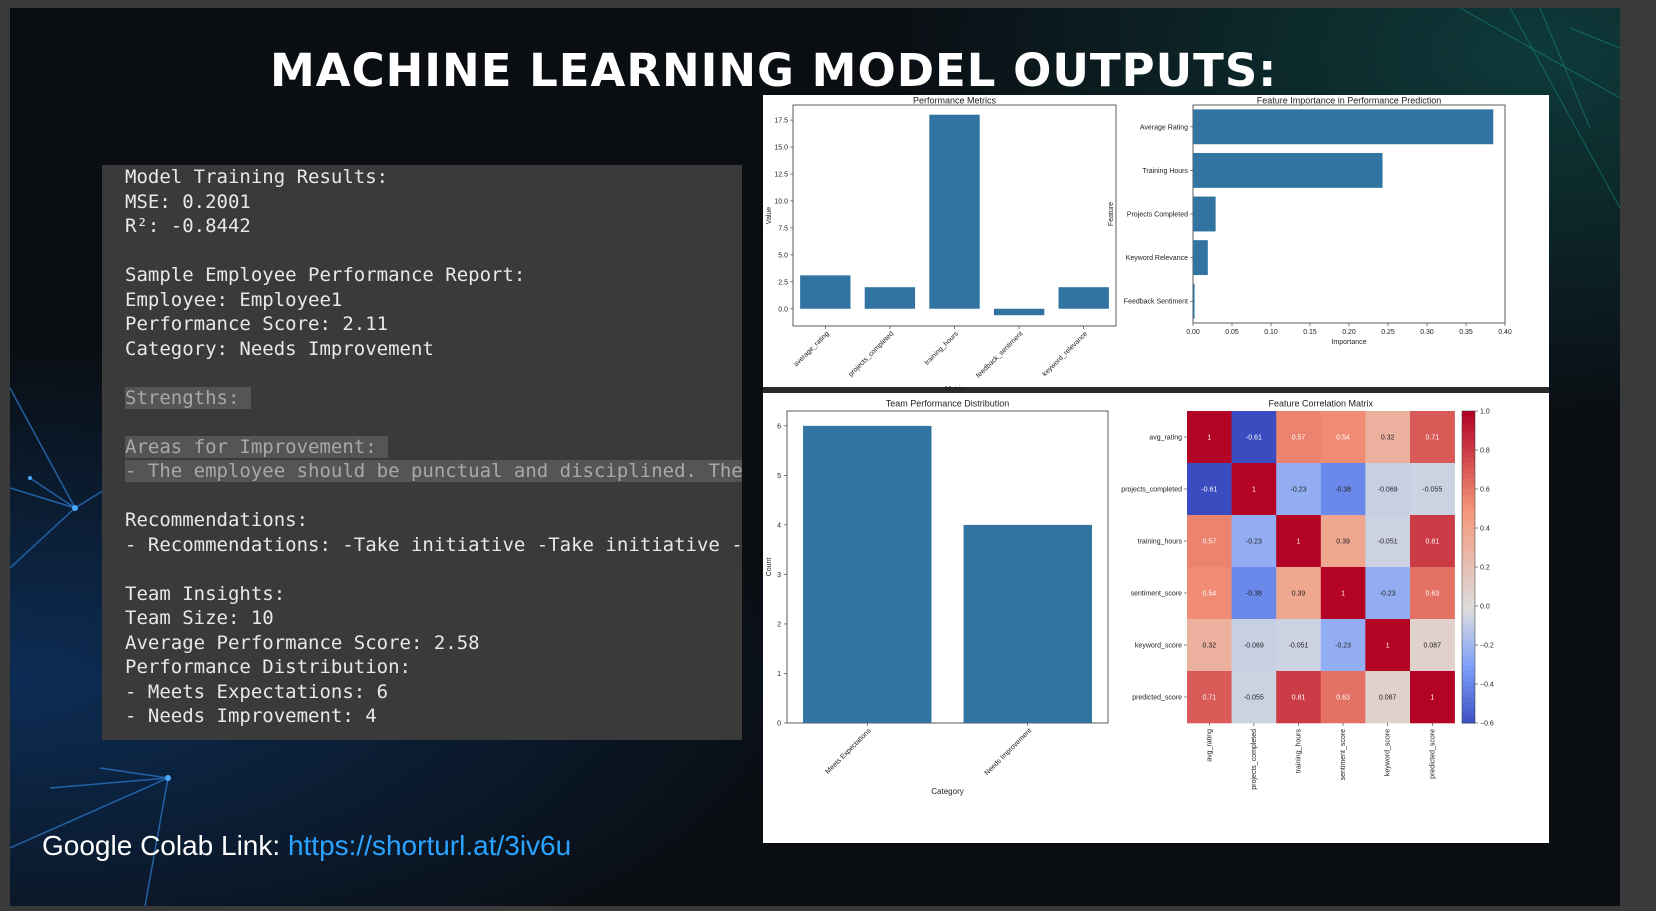 The width and height of the screenshot is (1656, 911). I want to click on y-tick-label: 2.5, so click(783, 282).